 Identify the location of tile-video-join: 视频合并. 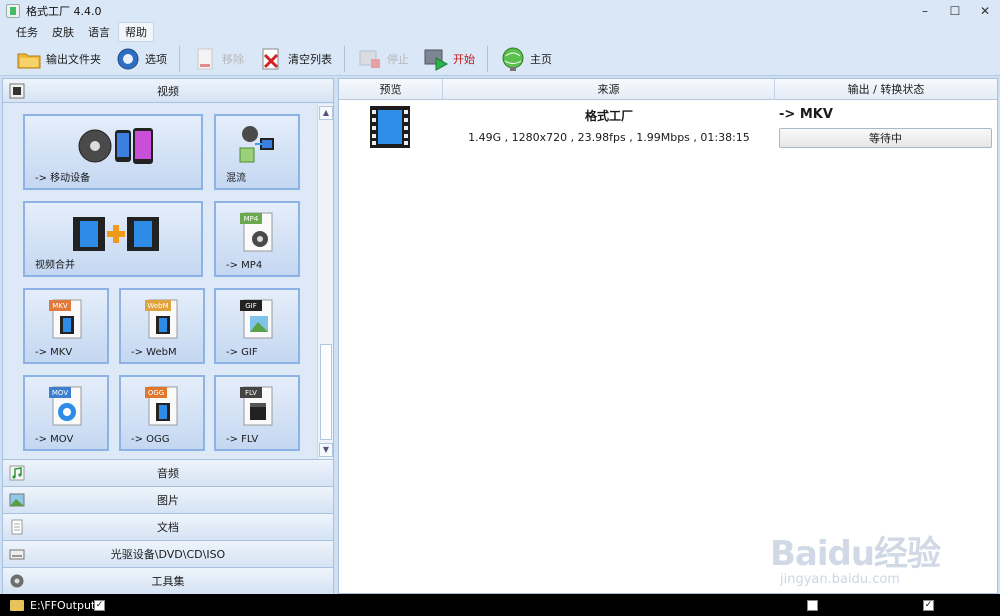
(113, 239).